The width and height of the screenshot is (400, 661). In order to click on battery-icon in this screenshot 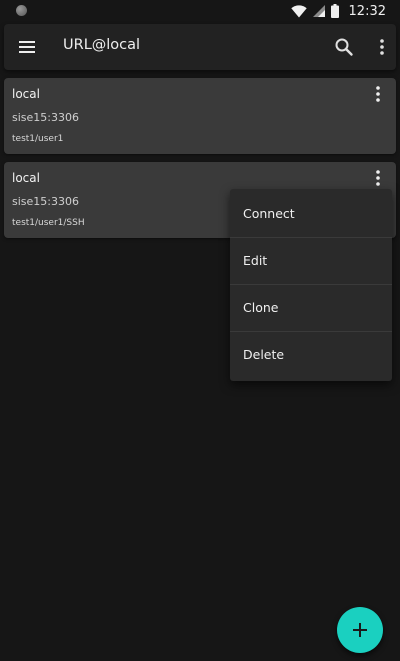, I will do `click(334, 11)`.